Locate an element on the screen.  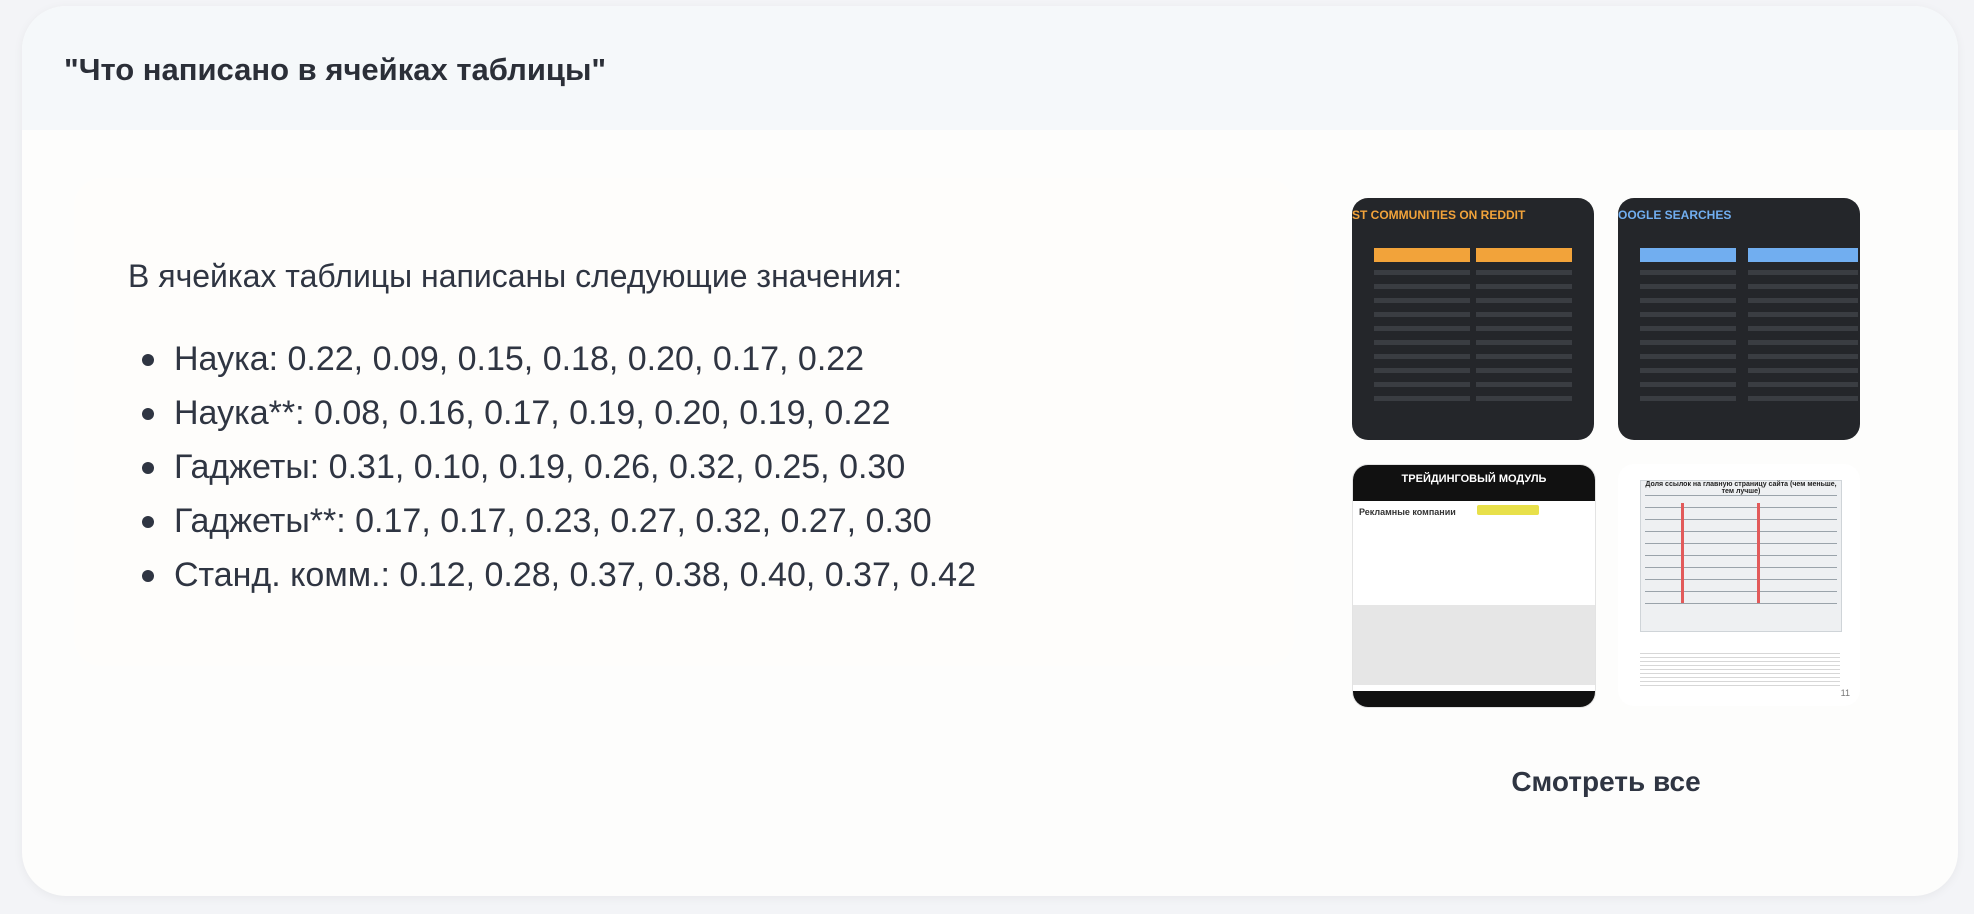
page-number: 11 is located at coordinates (1845, 693).